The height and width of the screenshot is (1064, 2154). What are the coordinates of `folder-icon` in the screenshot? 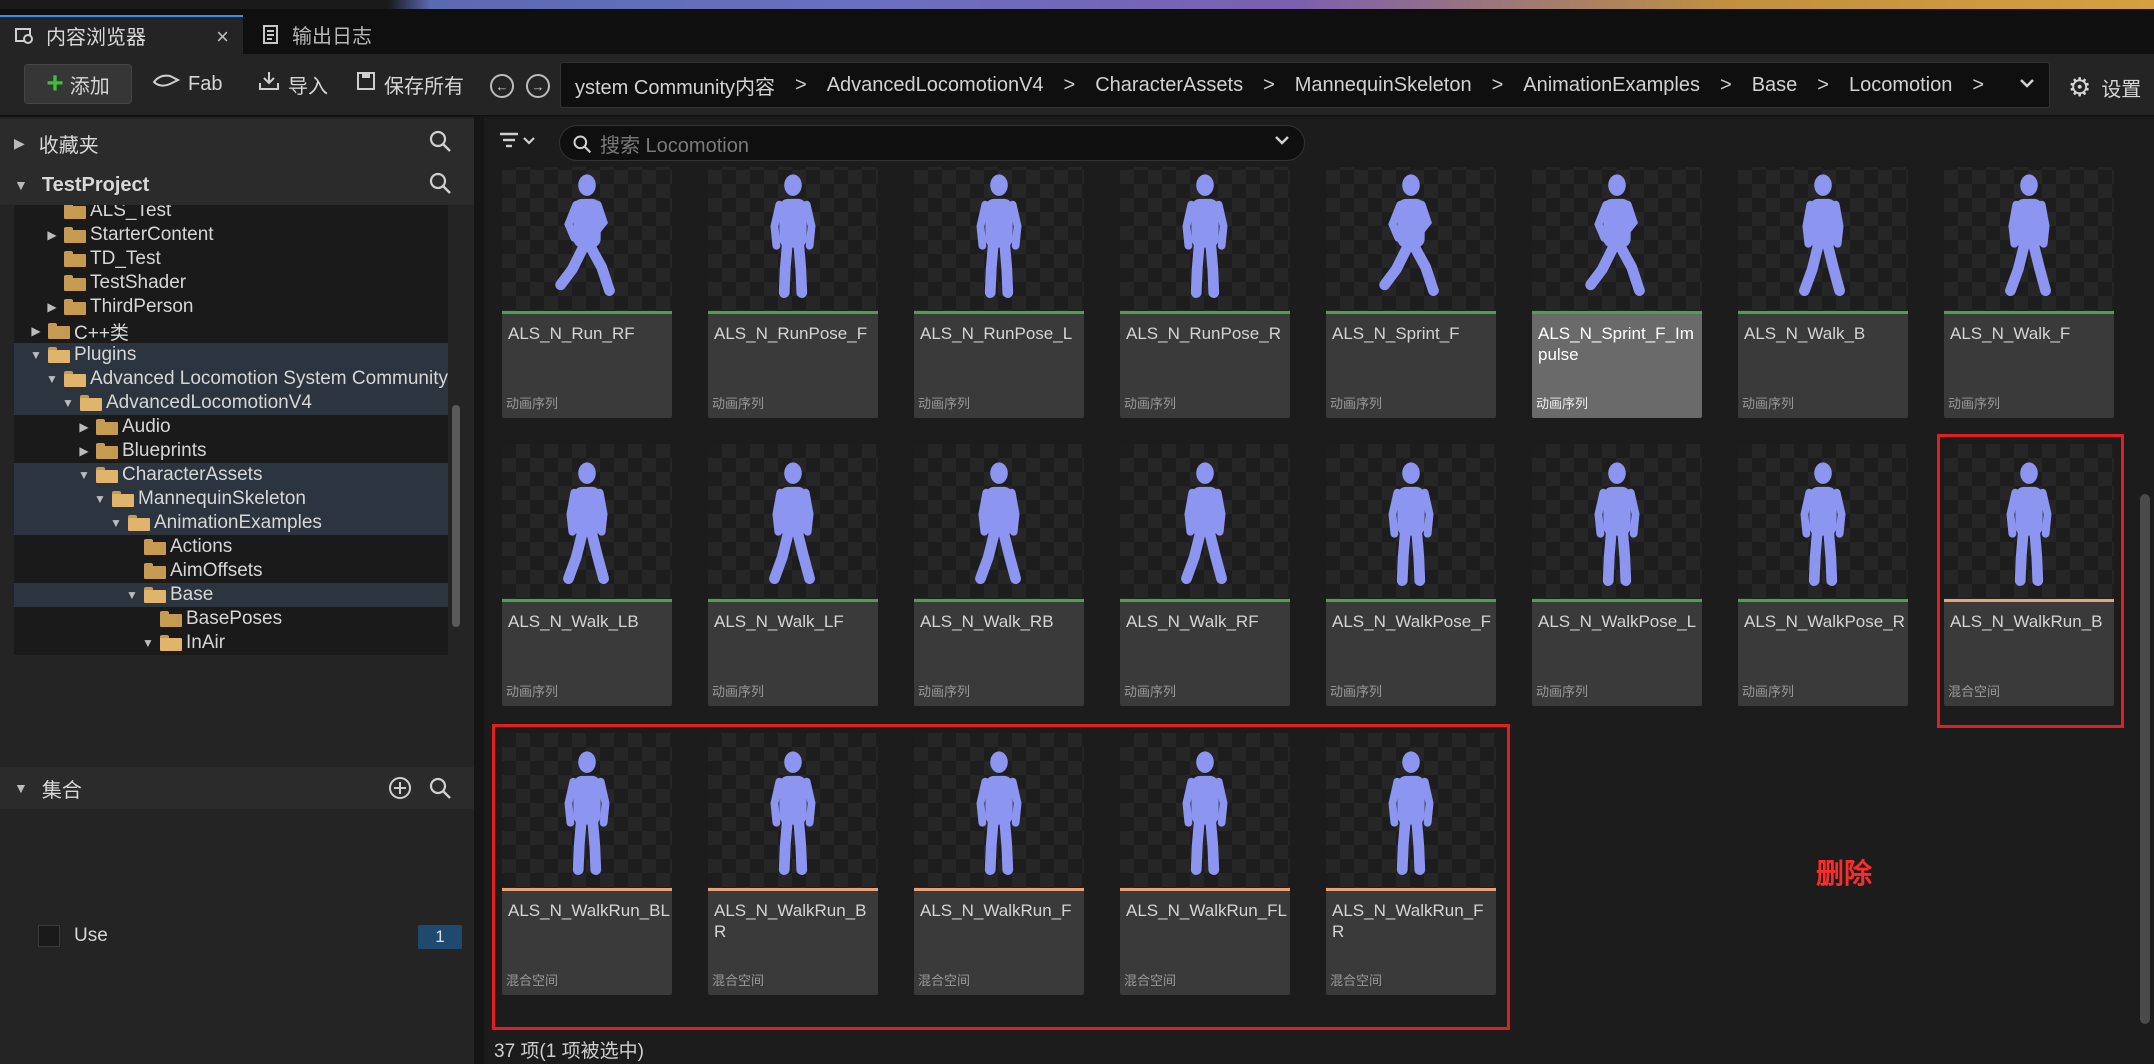 It's located at (171, 619).